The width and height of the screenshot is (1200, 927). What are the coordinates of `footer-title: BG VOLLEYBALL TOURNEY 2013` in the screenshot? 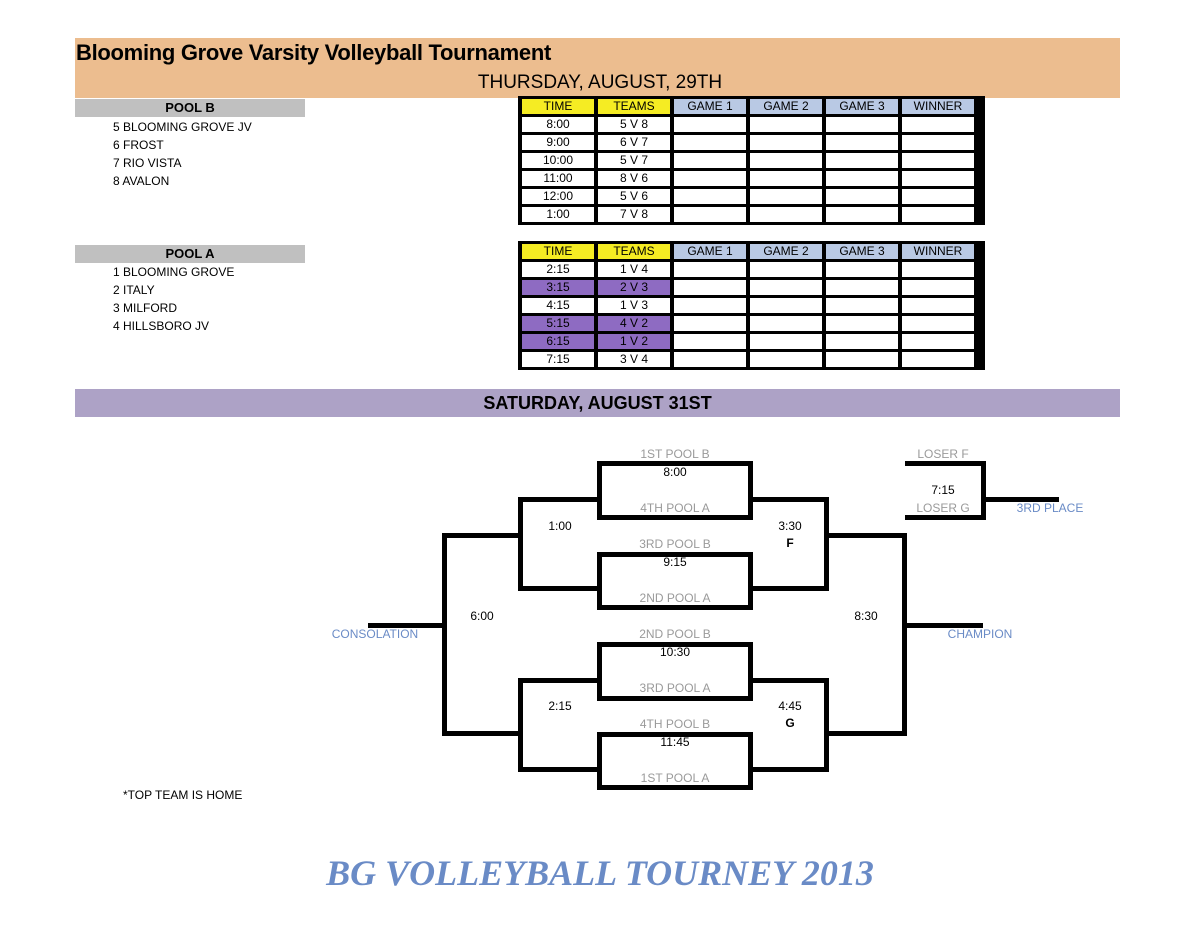 It's located at (600, 873).